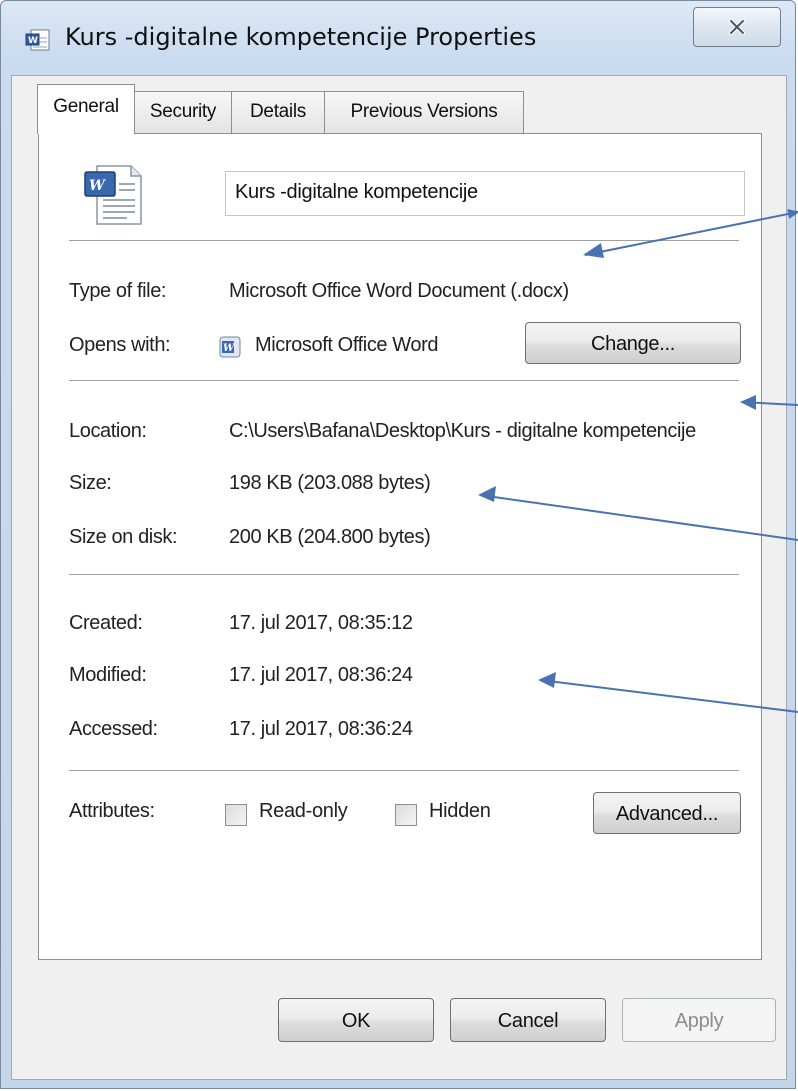 The image size is (798, 1091). What do you see at coordinates (330, 483) in the screenshot?
I see `size-value: 198 KB (203.088 bytes)` at bounding box center [330, 483].